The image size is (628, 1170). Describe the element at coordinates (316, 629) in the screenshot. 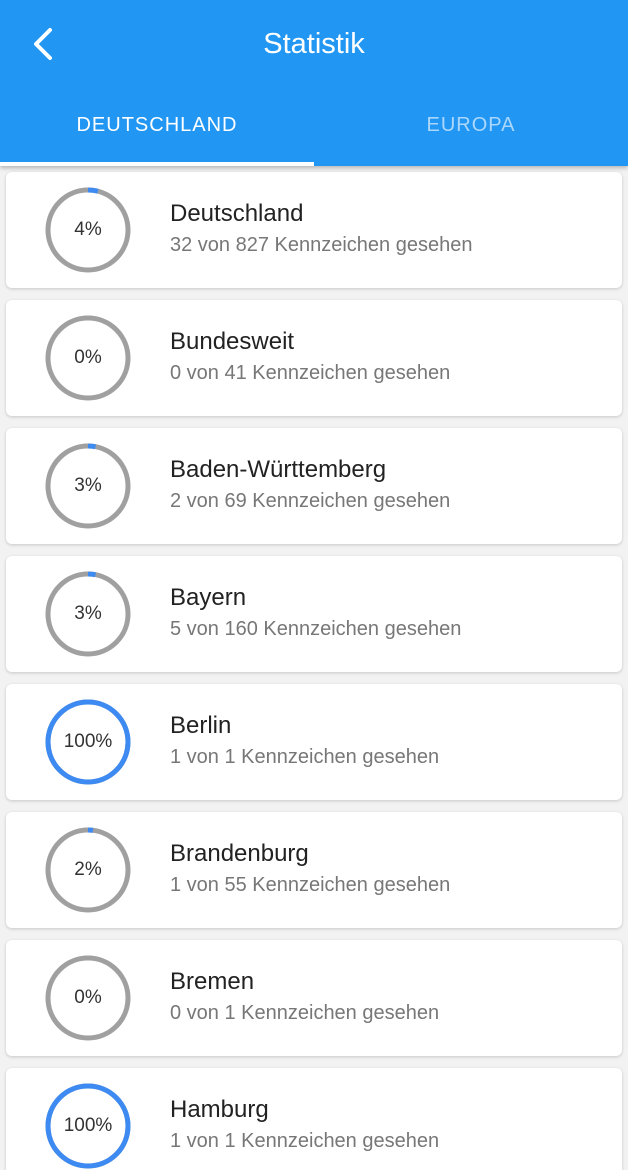

I see `region-count: 5 von 160 Kennzeichen gesehen` at that location.